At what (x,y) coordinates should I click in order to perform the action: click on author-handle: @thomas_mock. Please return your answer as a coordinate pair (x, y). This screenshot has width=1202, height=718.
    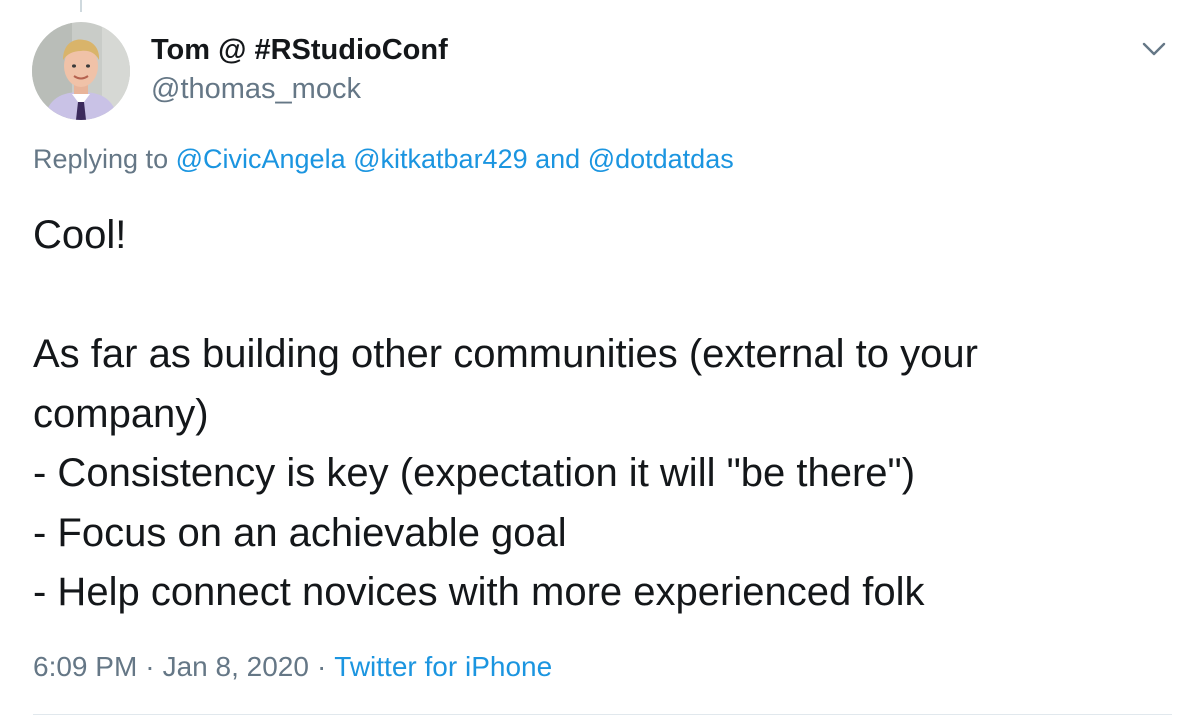
    Looking at the image, I should click on (256, 89).